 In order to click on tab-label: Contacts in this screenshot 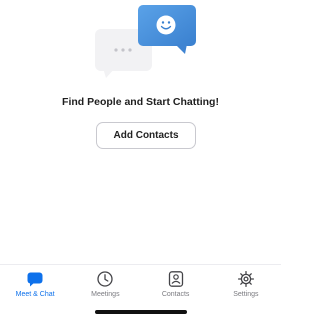, I will do `click(175, 294)`.